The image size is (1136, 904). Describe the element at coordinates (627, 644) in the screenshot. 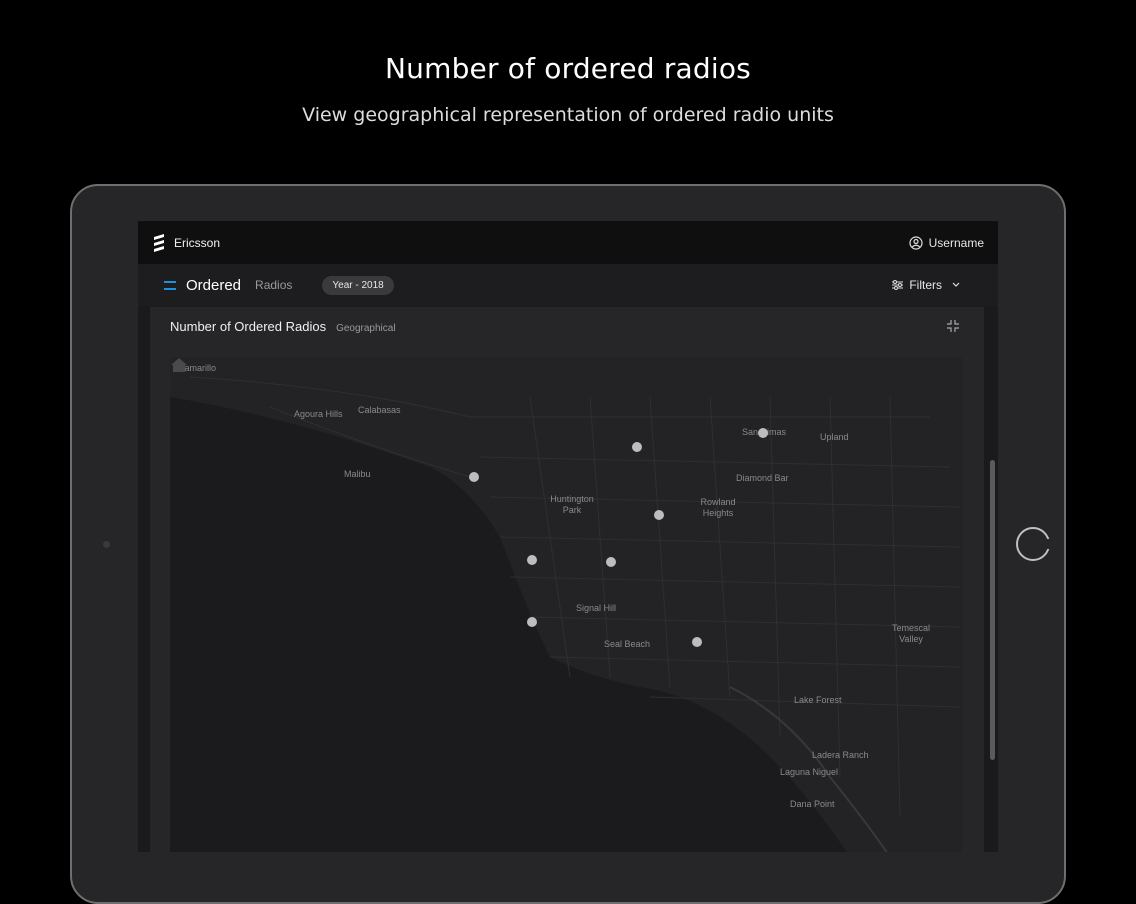

I see `map-label: Seal Beach` at that location.